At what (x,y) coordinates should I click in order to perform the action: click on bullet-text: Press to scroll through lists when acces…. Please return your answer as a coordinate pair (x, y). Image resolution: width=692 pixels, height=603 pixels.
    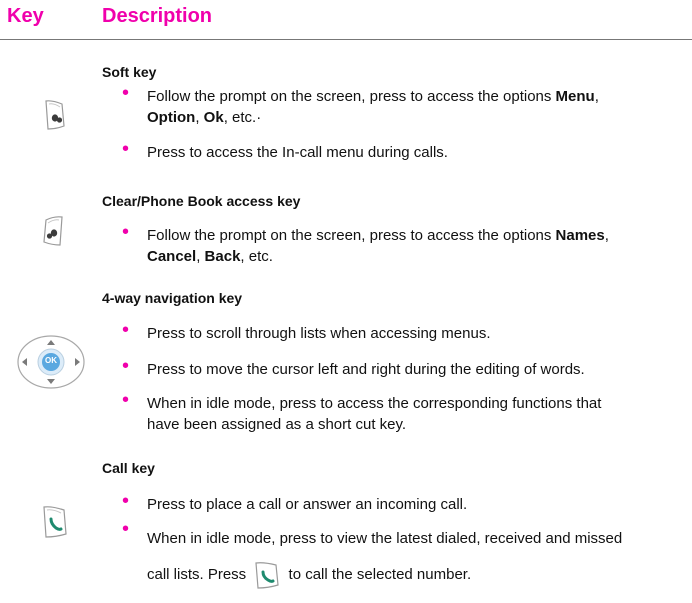
    Looking at the image, I should click on (319, 333).